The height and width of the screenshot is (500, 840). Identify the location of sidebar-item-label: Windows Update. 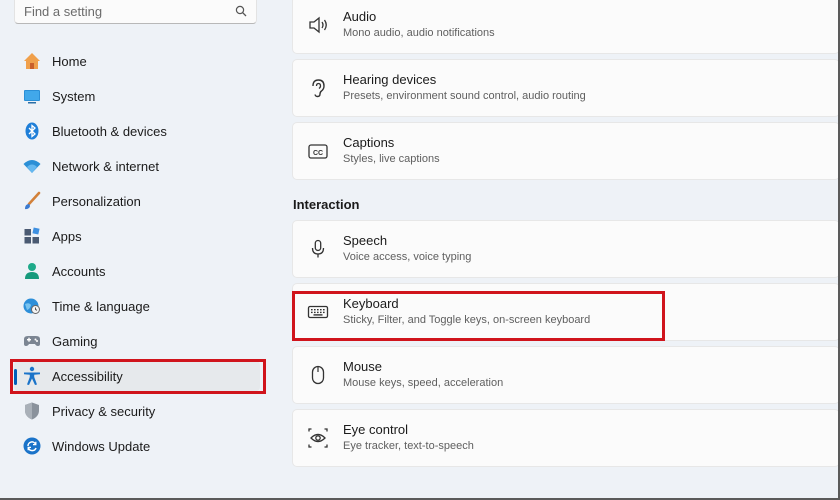
(101, 446).